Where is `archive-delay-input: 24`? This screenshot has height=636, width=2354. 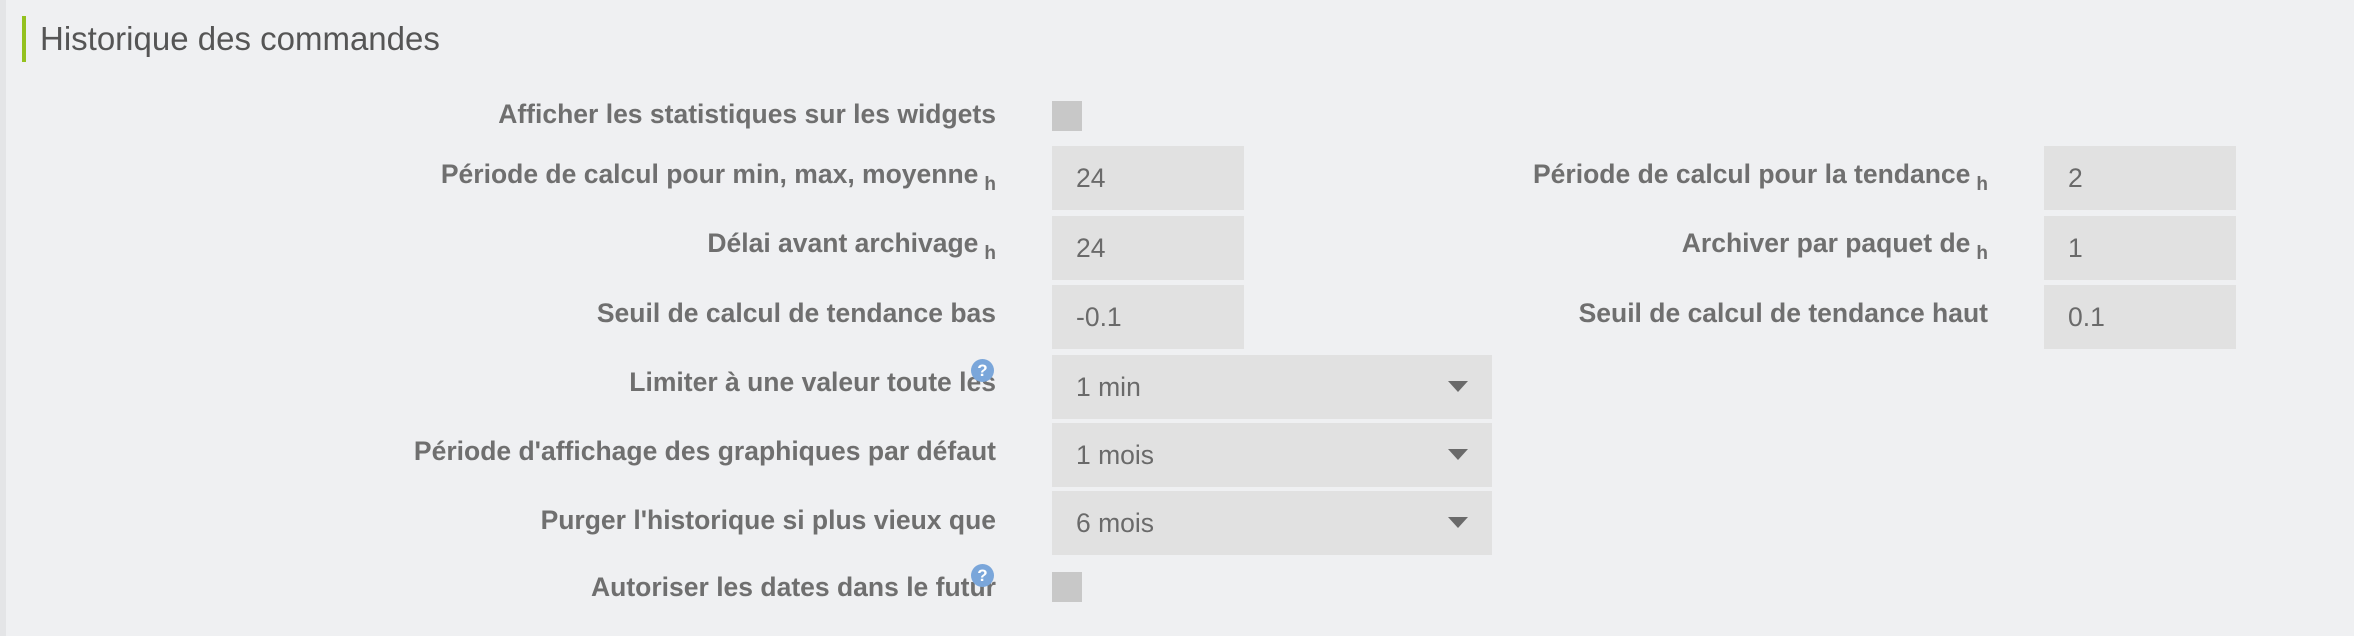
archive-delay-input: 24 is located at coordinates (1148, 248).